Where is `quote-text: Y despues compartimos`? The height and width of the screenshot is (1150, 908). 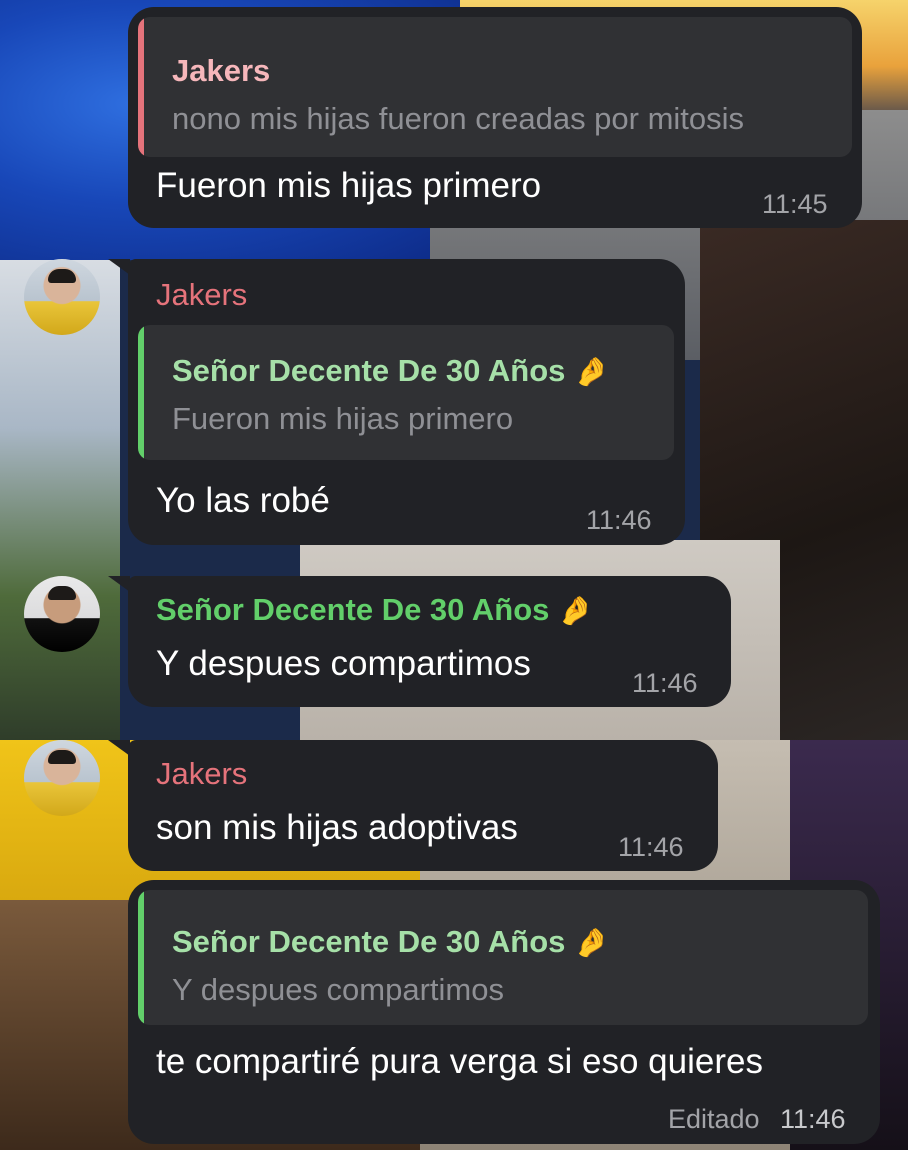
quote-text: Y despues compartimos is located at coordinates (338, 989).